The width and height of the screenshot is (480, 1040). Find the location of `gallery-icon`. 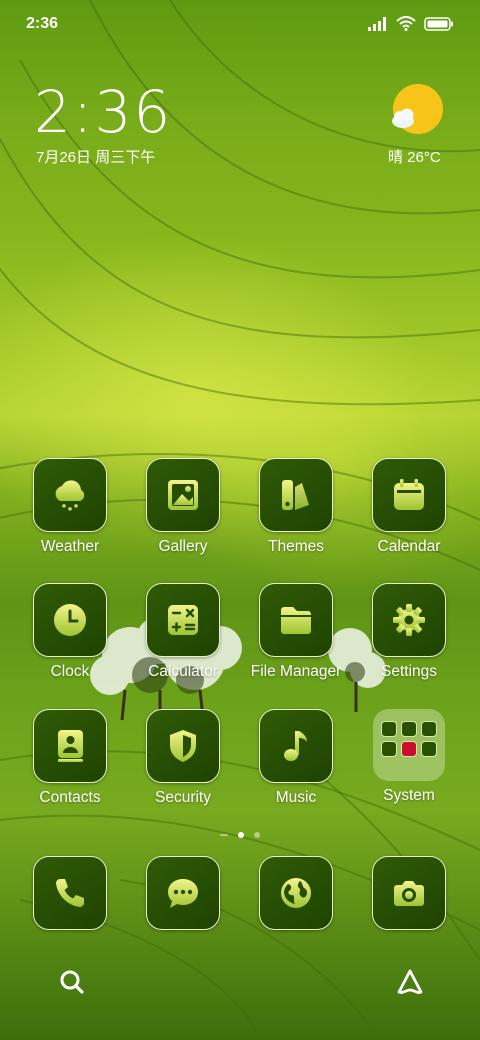

gallery-icon is located at coordinates (183, 495).